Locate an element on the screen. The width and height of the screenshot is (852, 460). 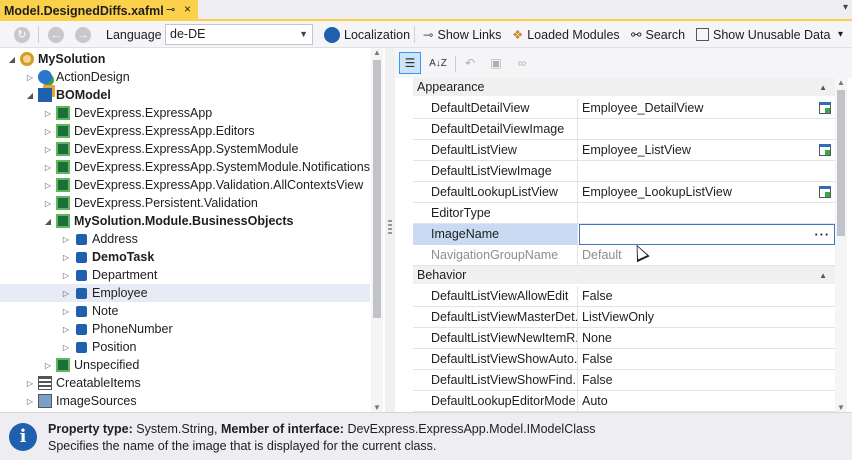
link-button: ∞ is located at coordinates (522, 63).